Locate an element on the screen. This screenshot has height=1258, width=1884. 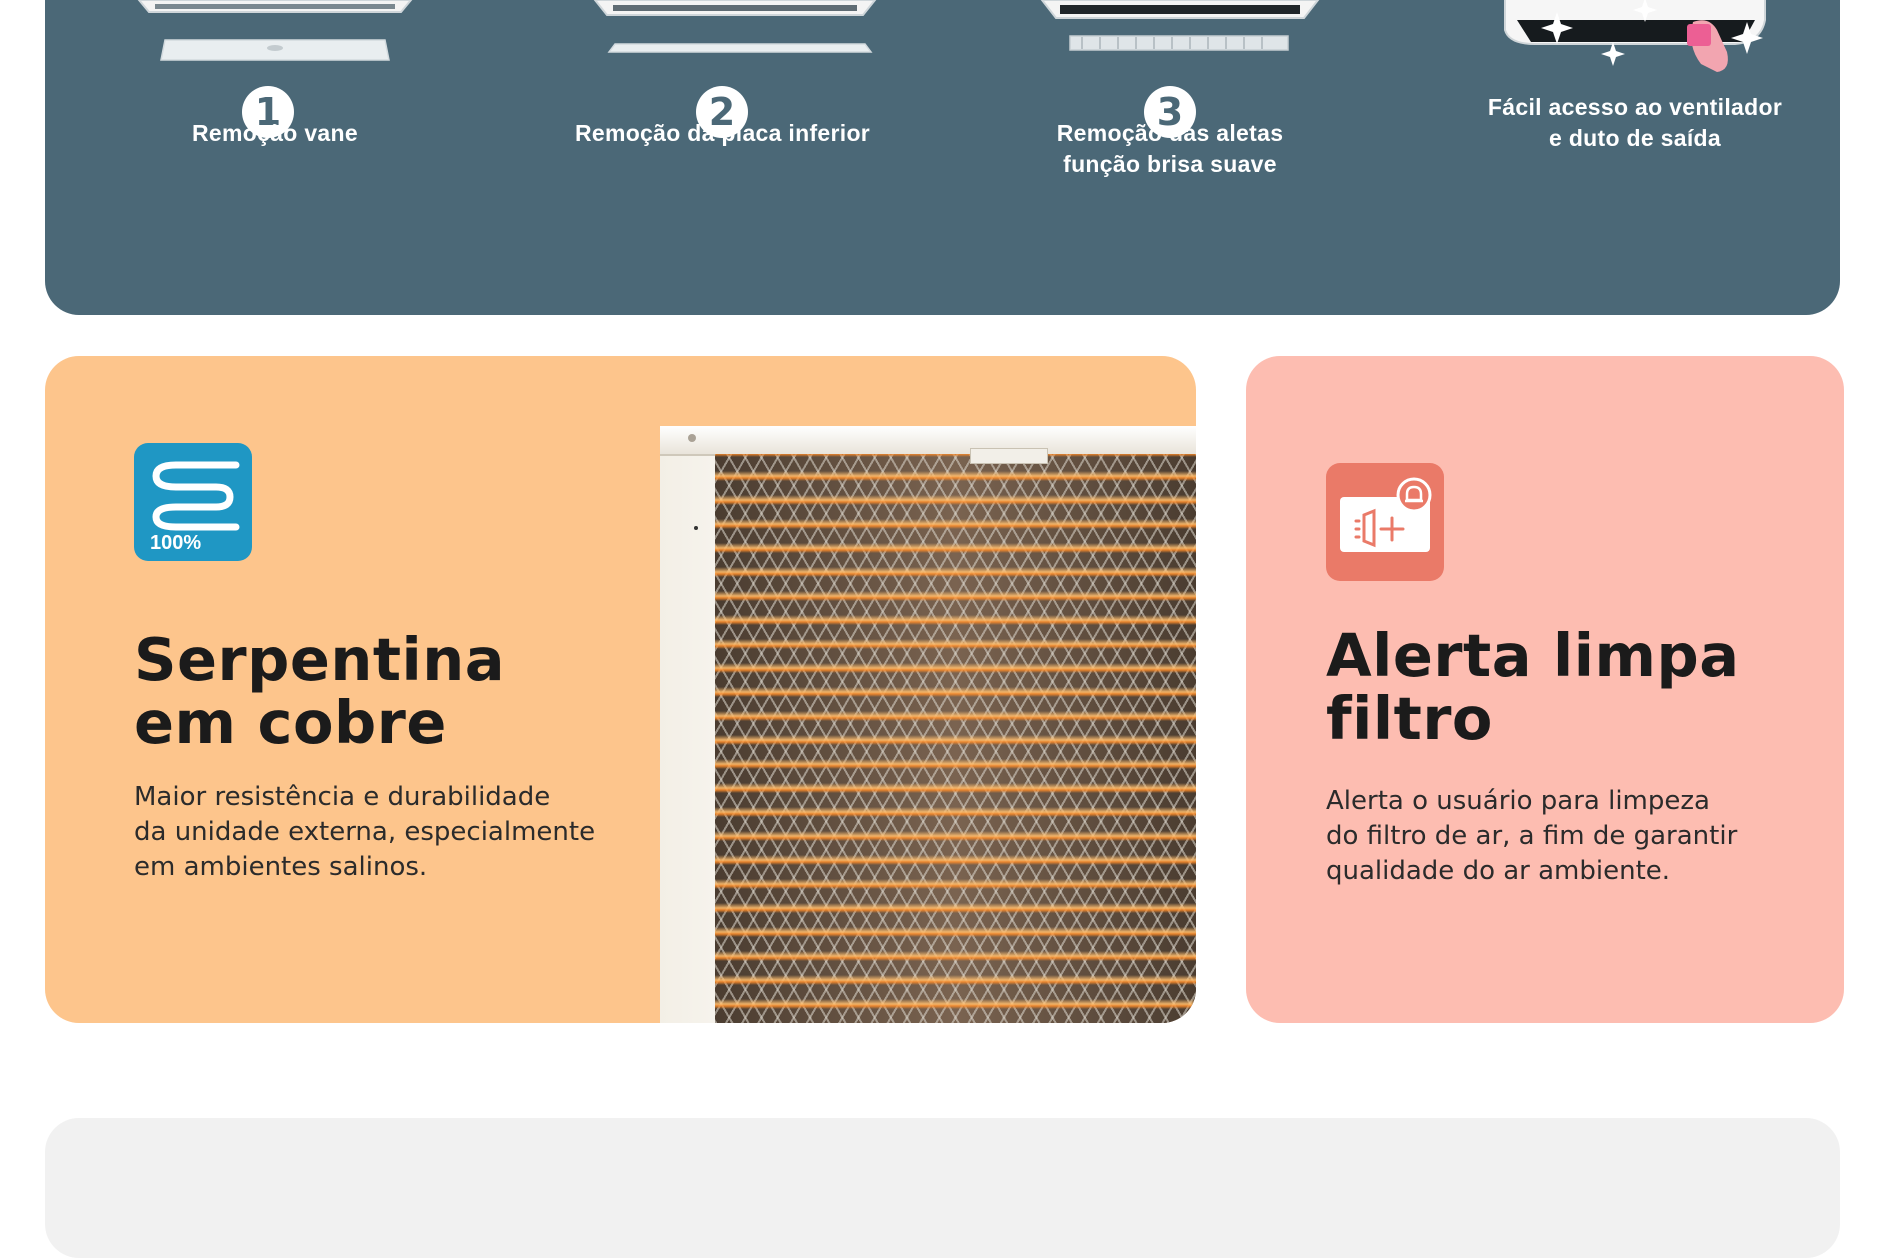
next-section-panel is located at coordinates (942, 1188).